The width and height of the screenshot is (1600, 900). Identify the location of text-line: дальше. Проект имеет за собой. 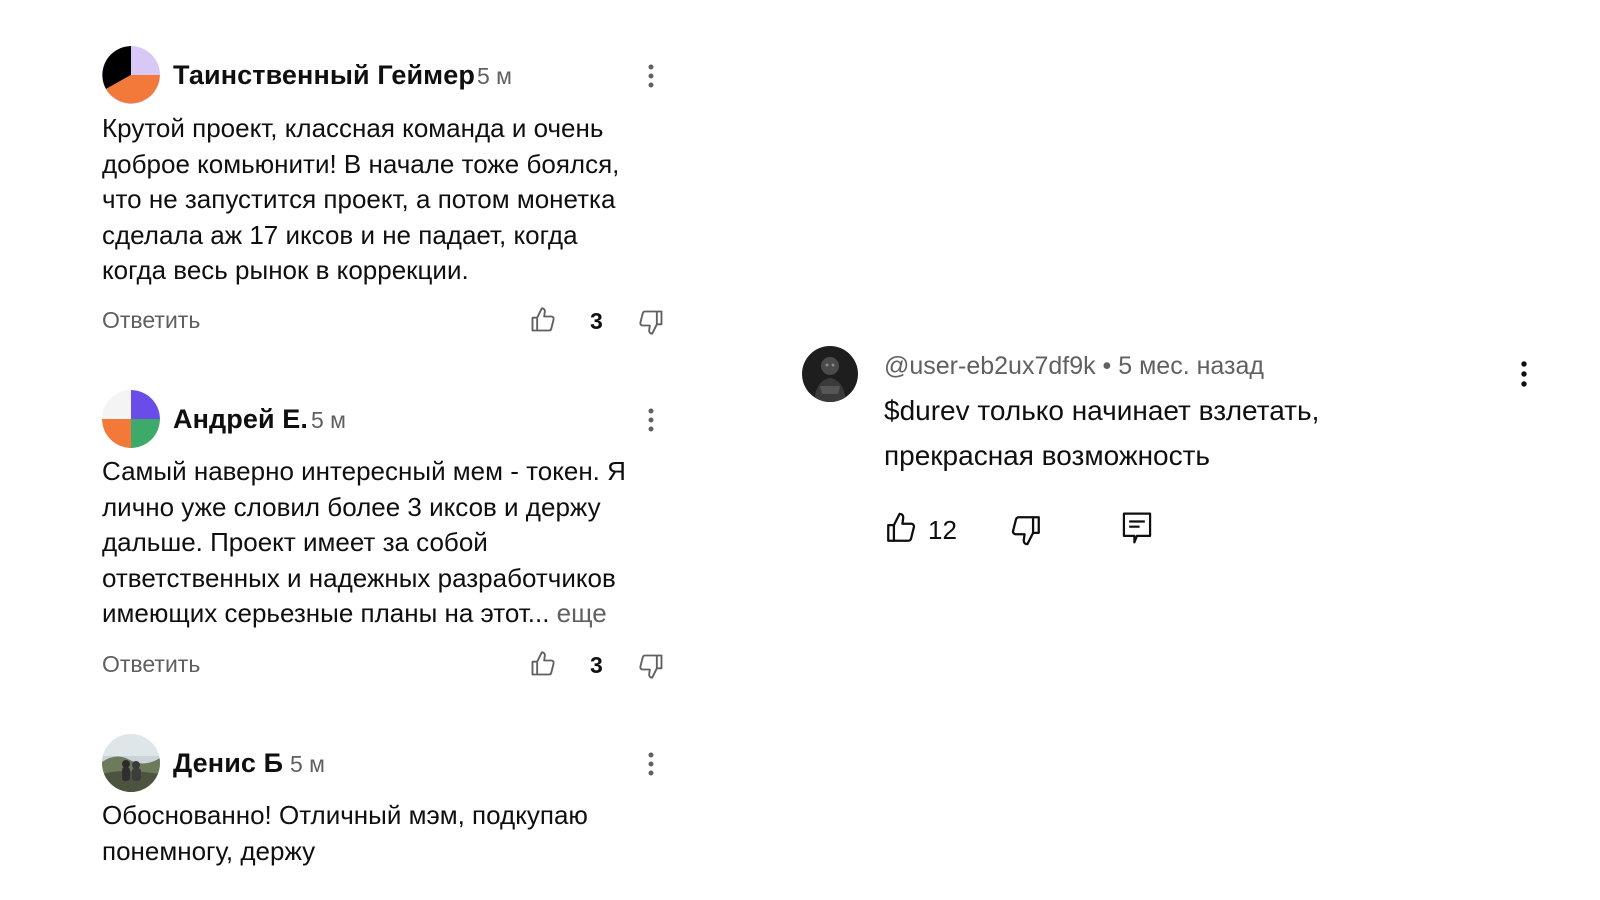
(295, 542).